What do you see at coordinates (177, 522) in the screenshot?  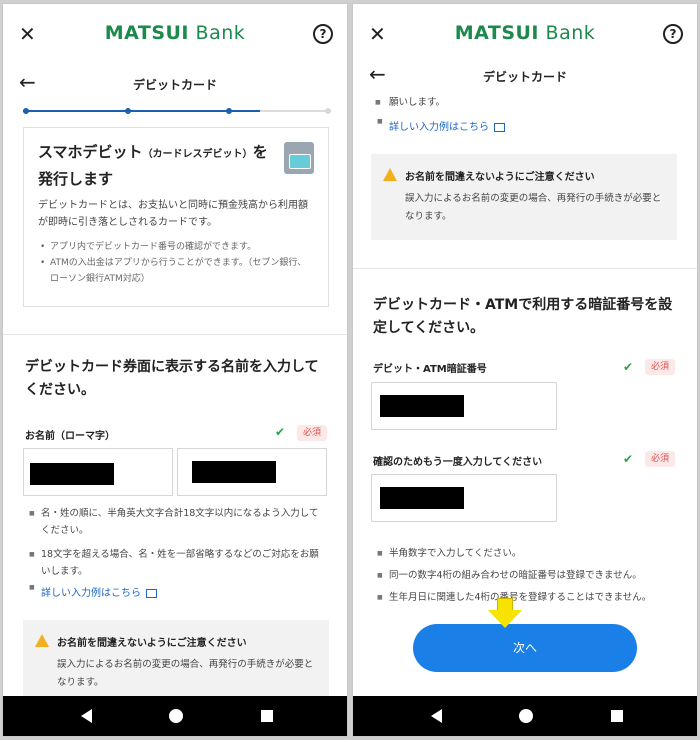 I see `note-item: 名・姓の順に、半角英大文字合計18文字以内になるよう入力してください。` at bounding box center [177, 522].